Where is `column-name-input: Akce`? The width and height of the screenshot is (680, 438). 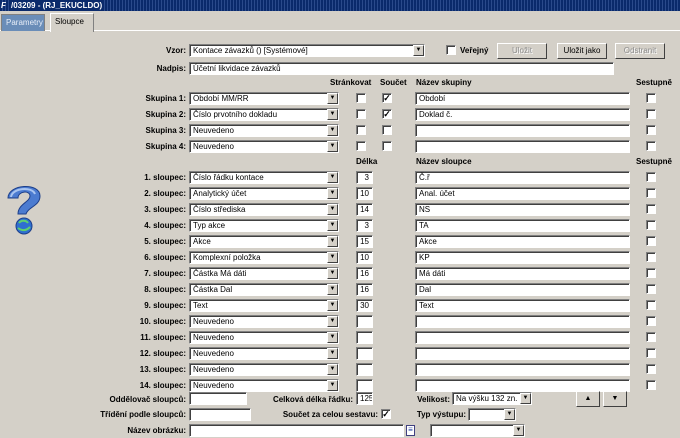 column-name-input: Akce is located at coordinates (522, 241).